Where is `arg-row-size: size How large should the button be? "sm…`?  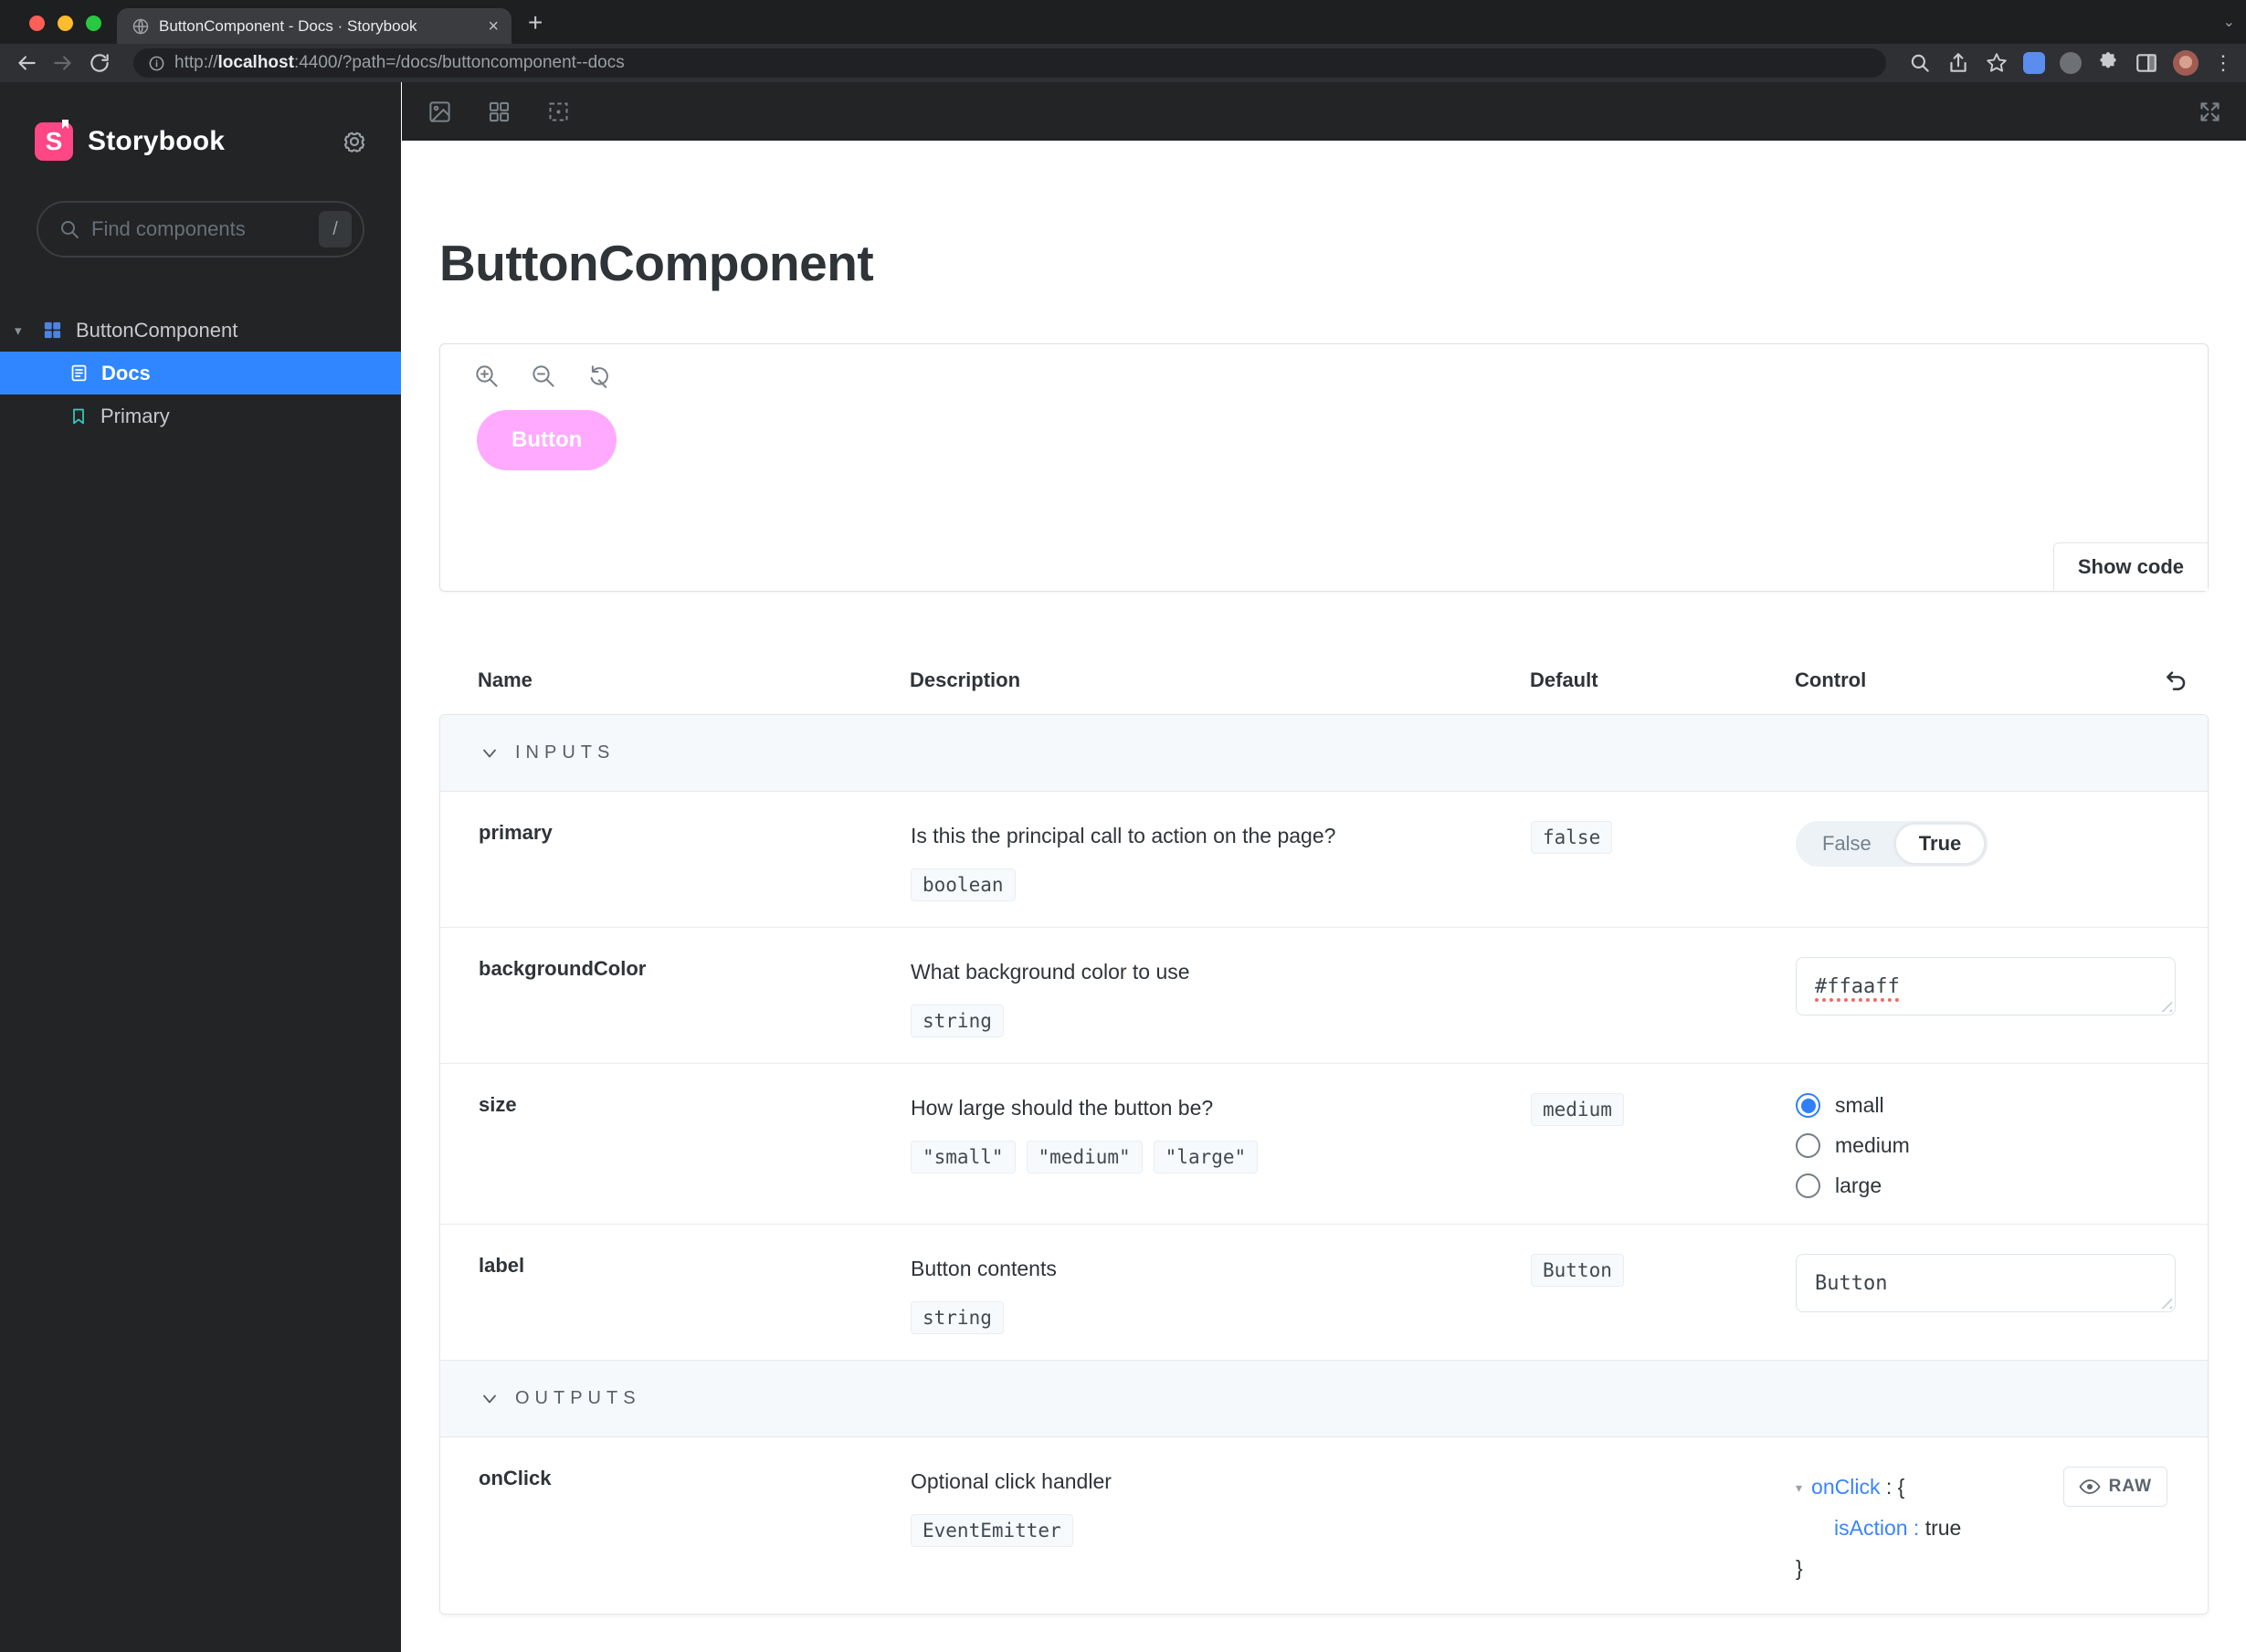 arg-row-size: size How large should the button be? "sm… is located at coordinates (1324, 1144).